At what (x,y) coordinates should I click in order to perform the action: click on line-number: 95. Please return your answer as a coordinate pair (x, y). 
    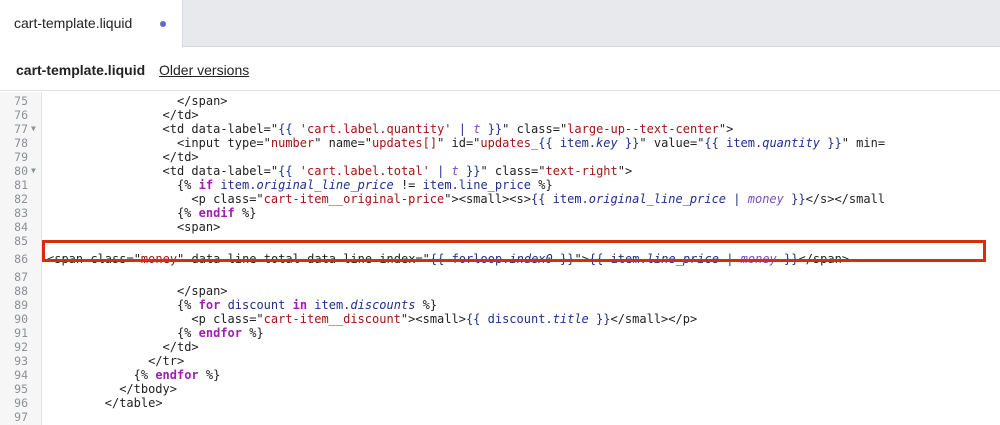
    Looking at the image, I should click on (21, 389).